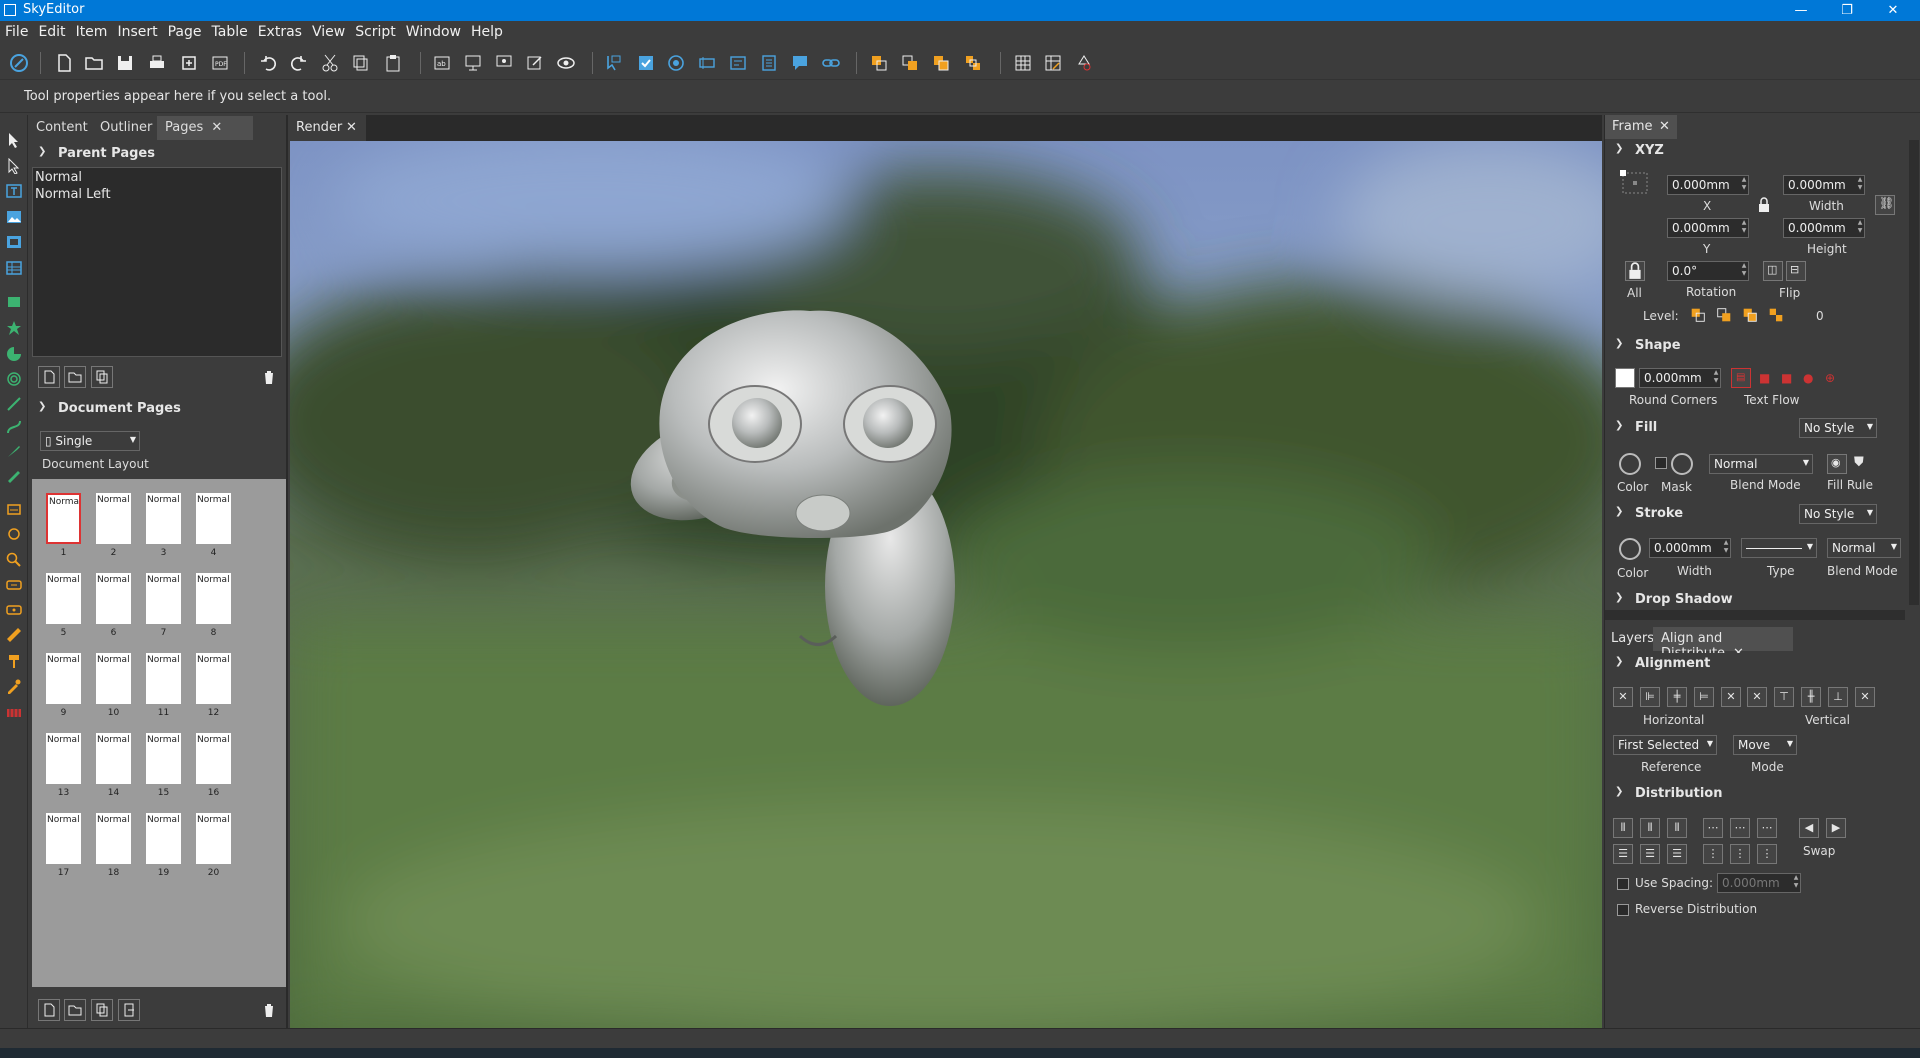 The height and width of the screenshot is (1058, 1920). I want to click on spacing-input: 0.000mm, so click(1759, 883).